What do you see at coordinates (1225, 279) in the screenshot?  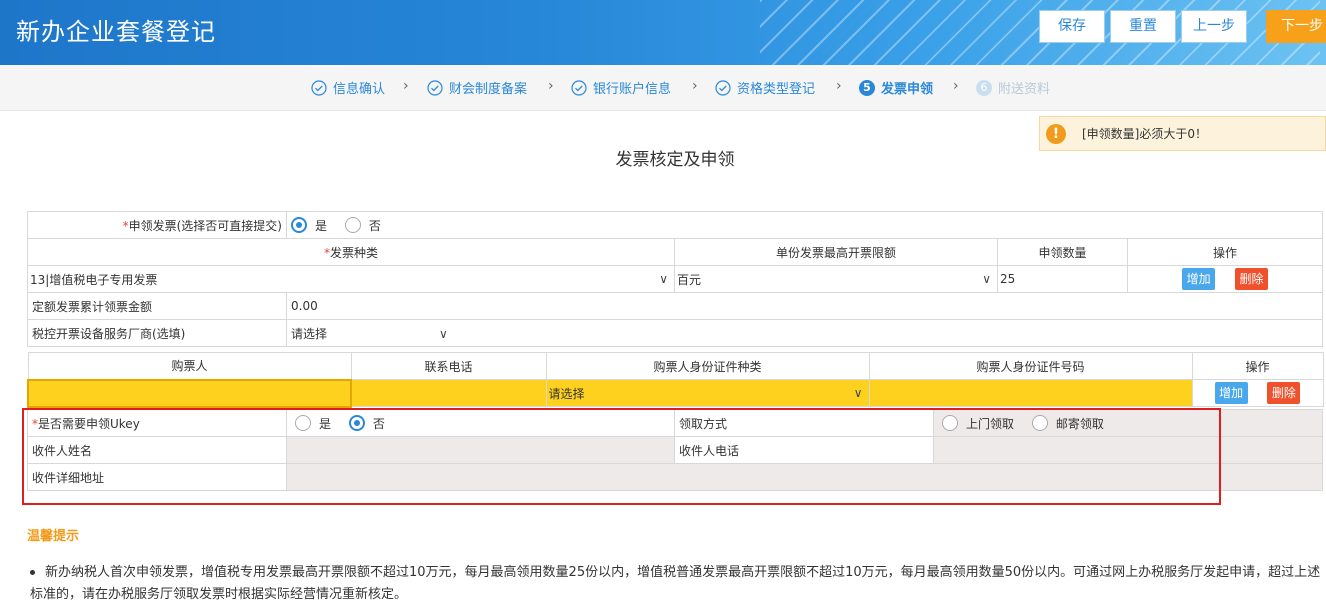 I see `invoice-row-actions: 增加 删除` at bounding box center [1225, 279].